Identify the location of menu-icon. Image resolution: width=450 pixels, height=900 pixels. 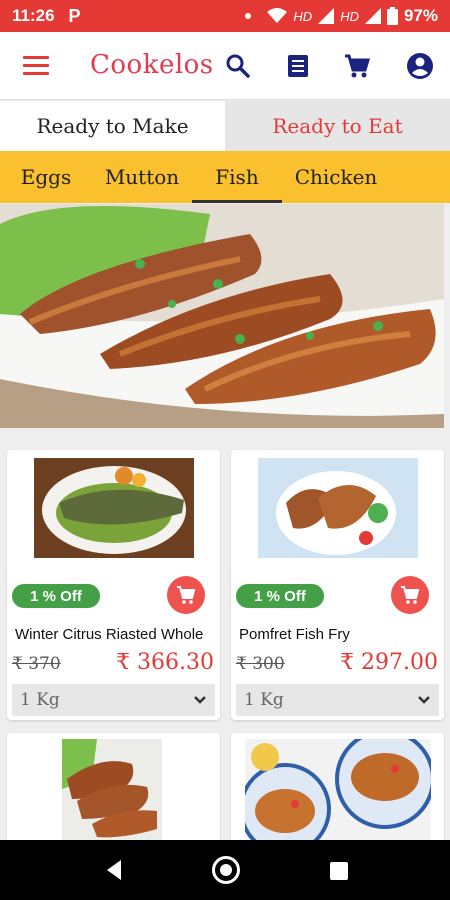
(36, 66).